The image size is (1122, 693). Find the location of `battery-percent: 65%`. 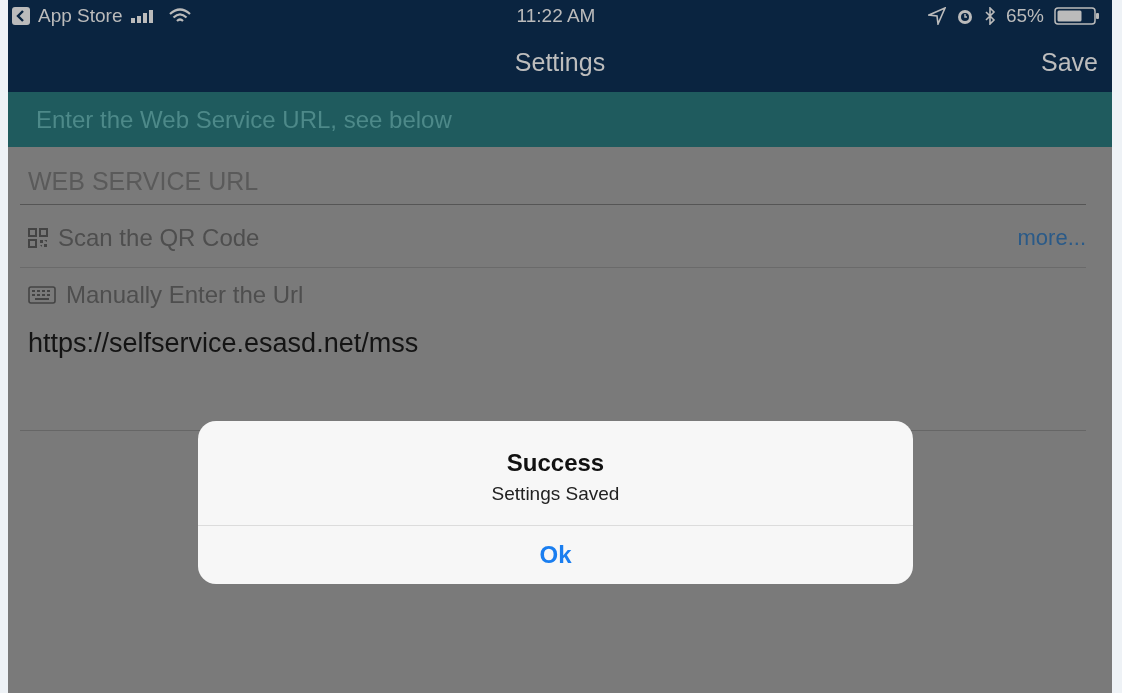

battery-percent: 65% is located at coordinates (1024, 16).